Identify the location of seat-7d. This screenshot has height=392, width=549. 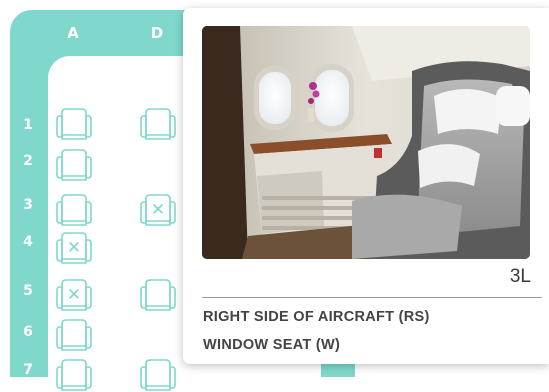
(158, 375).